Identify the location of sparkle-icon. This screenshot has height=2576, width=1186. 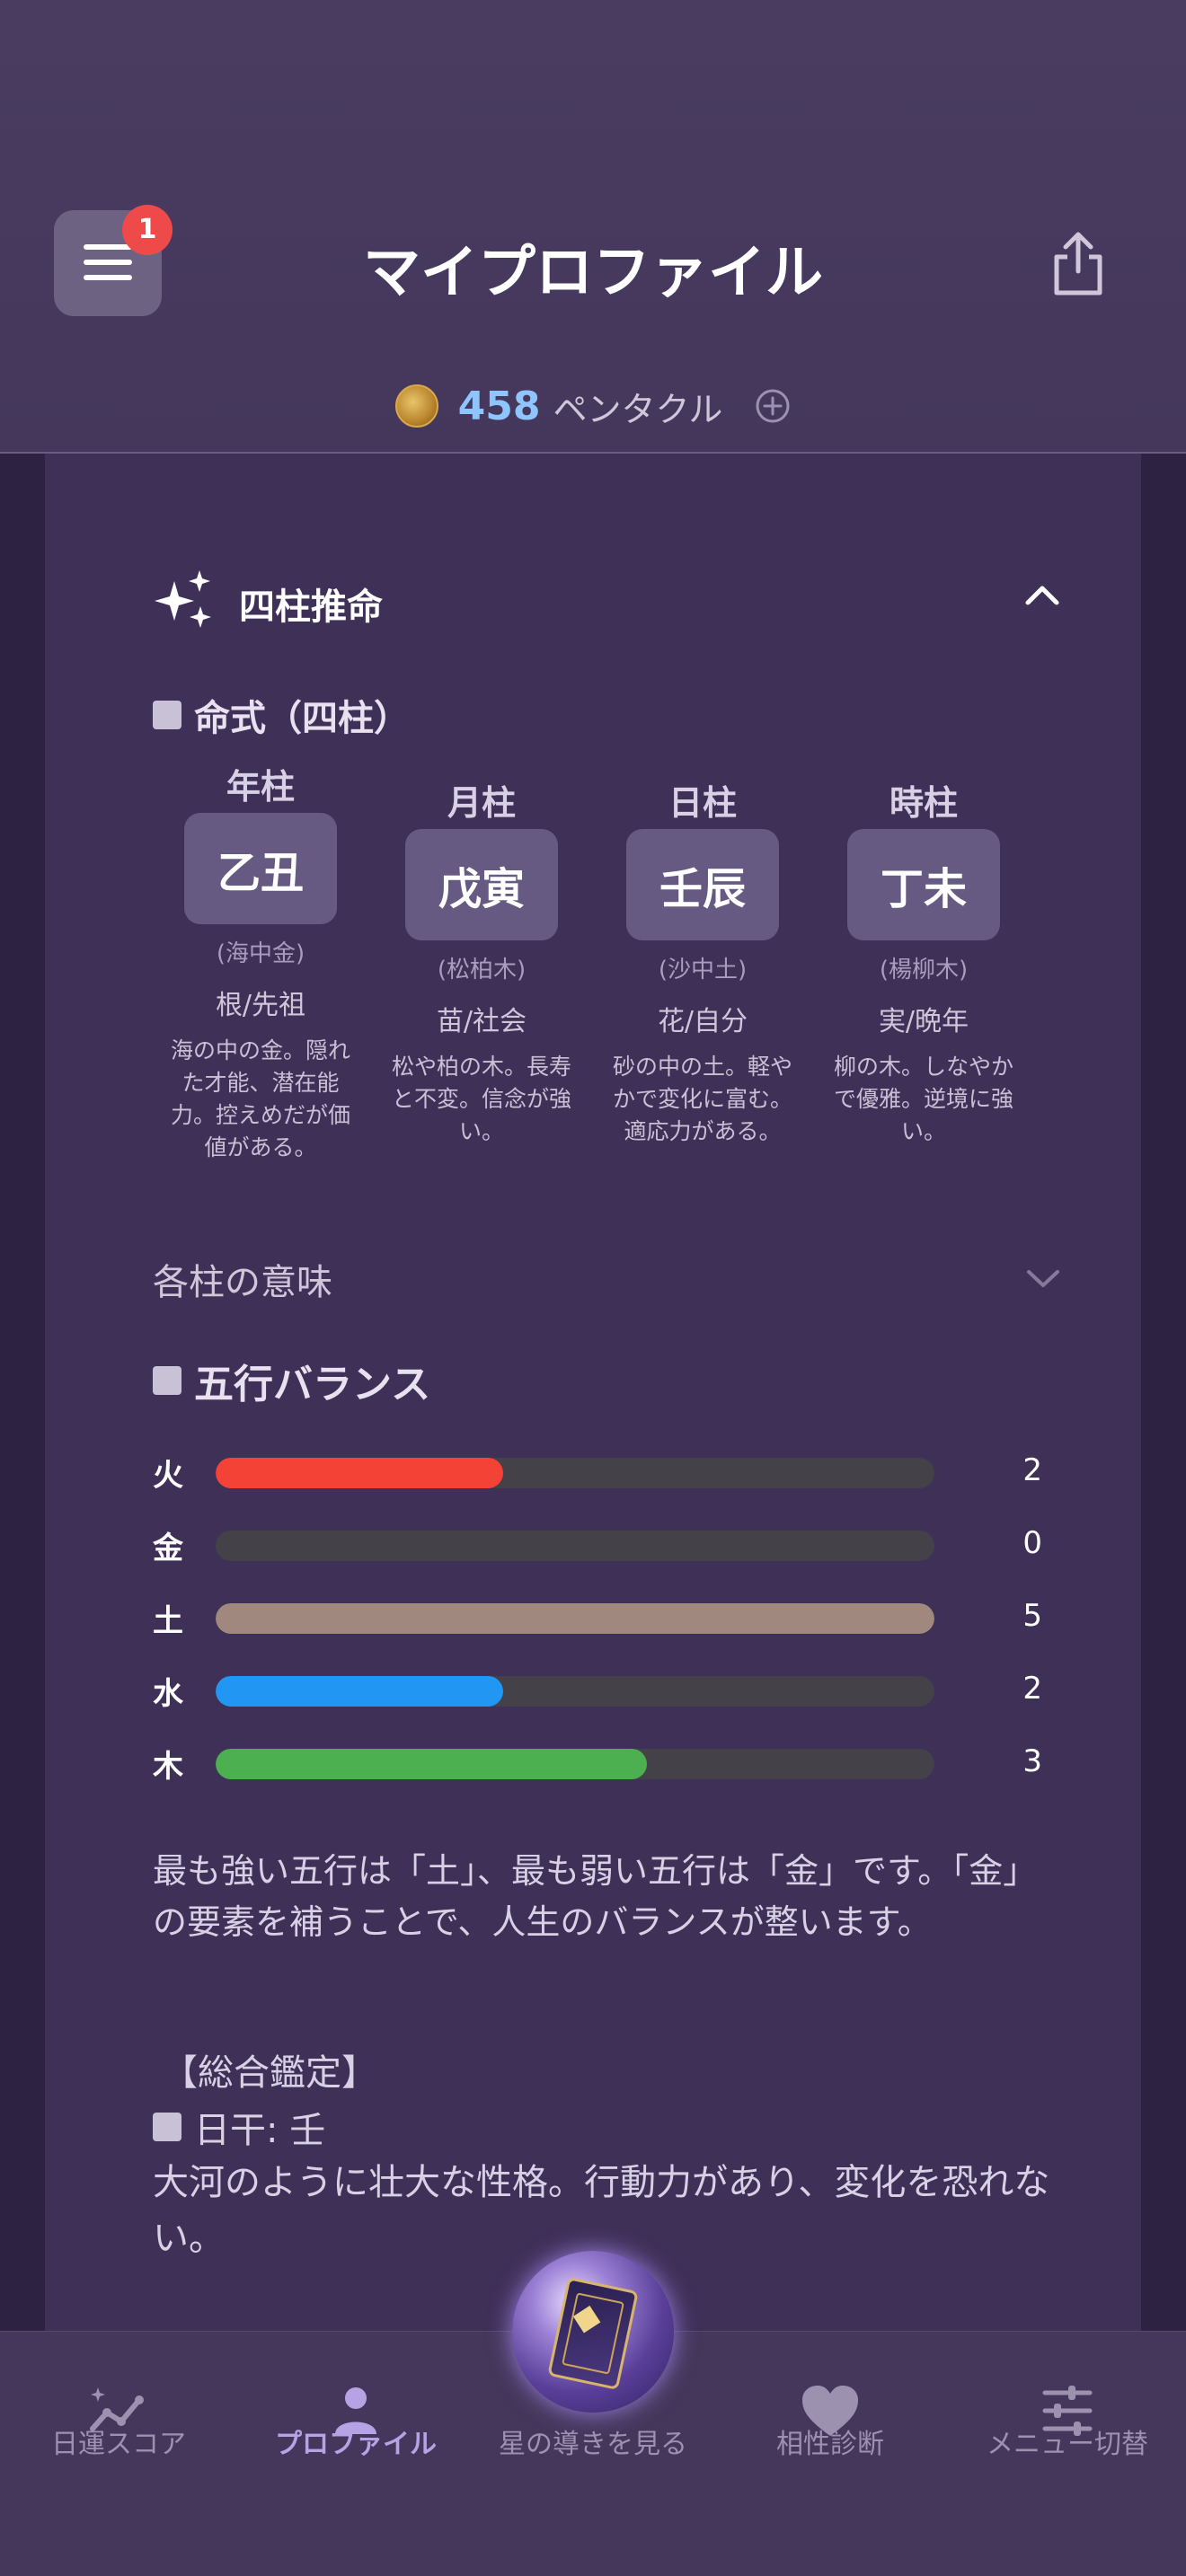
(183, 599).